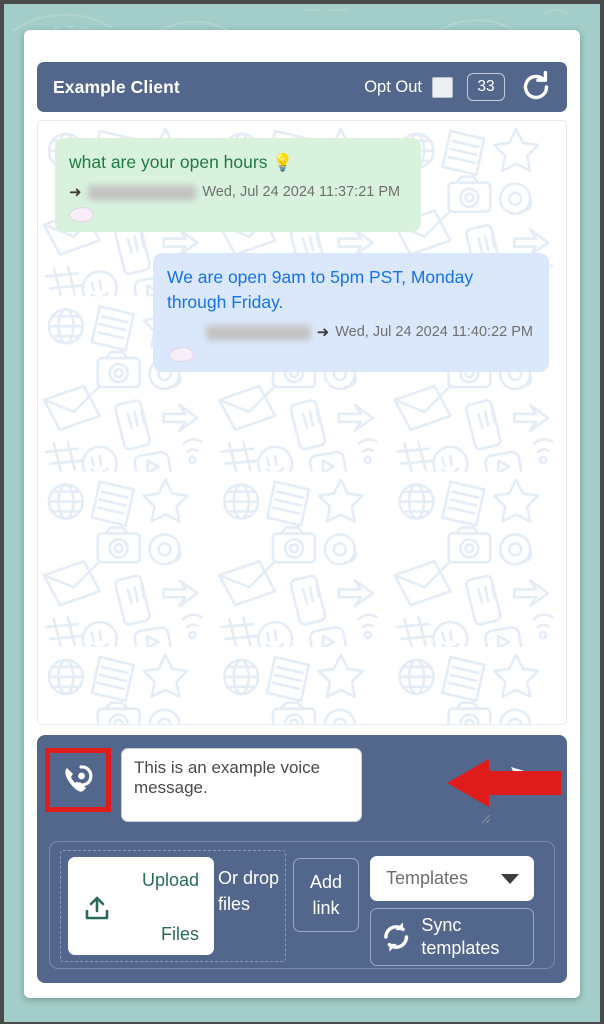  I want to click on templates-select: Templates, so click(452, 878).